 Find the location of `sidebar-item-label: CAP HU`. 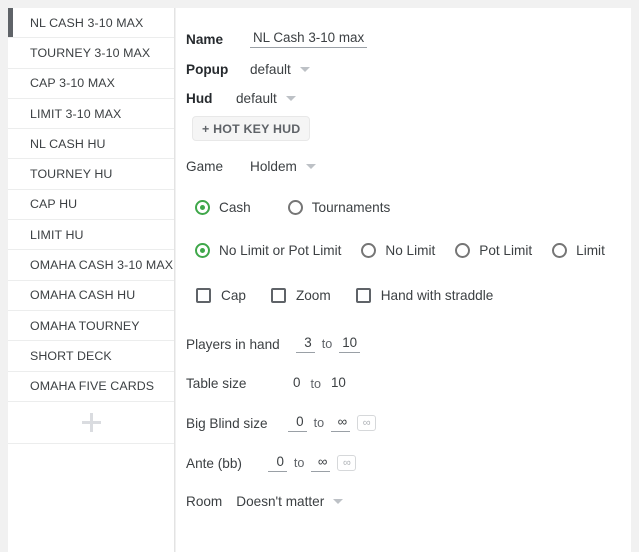

sidebar-item-label: CAP HU is located at coordinates (54, 204).